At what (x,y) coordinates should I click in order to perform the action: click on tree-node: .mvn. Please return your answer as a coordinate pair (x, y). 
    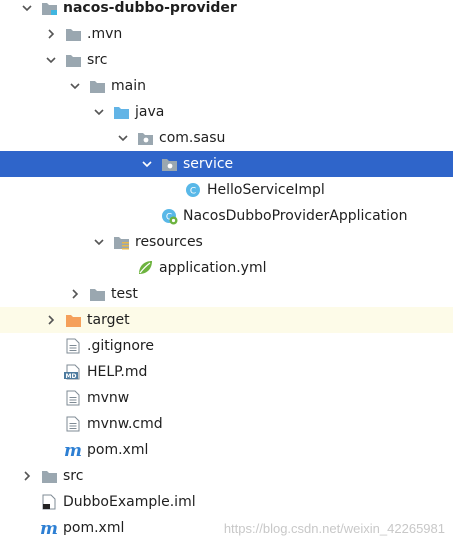
    Looking at the image, I should click on (226, 34).